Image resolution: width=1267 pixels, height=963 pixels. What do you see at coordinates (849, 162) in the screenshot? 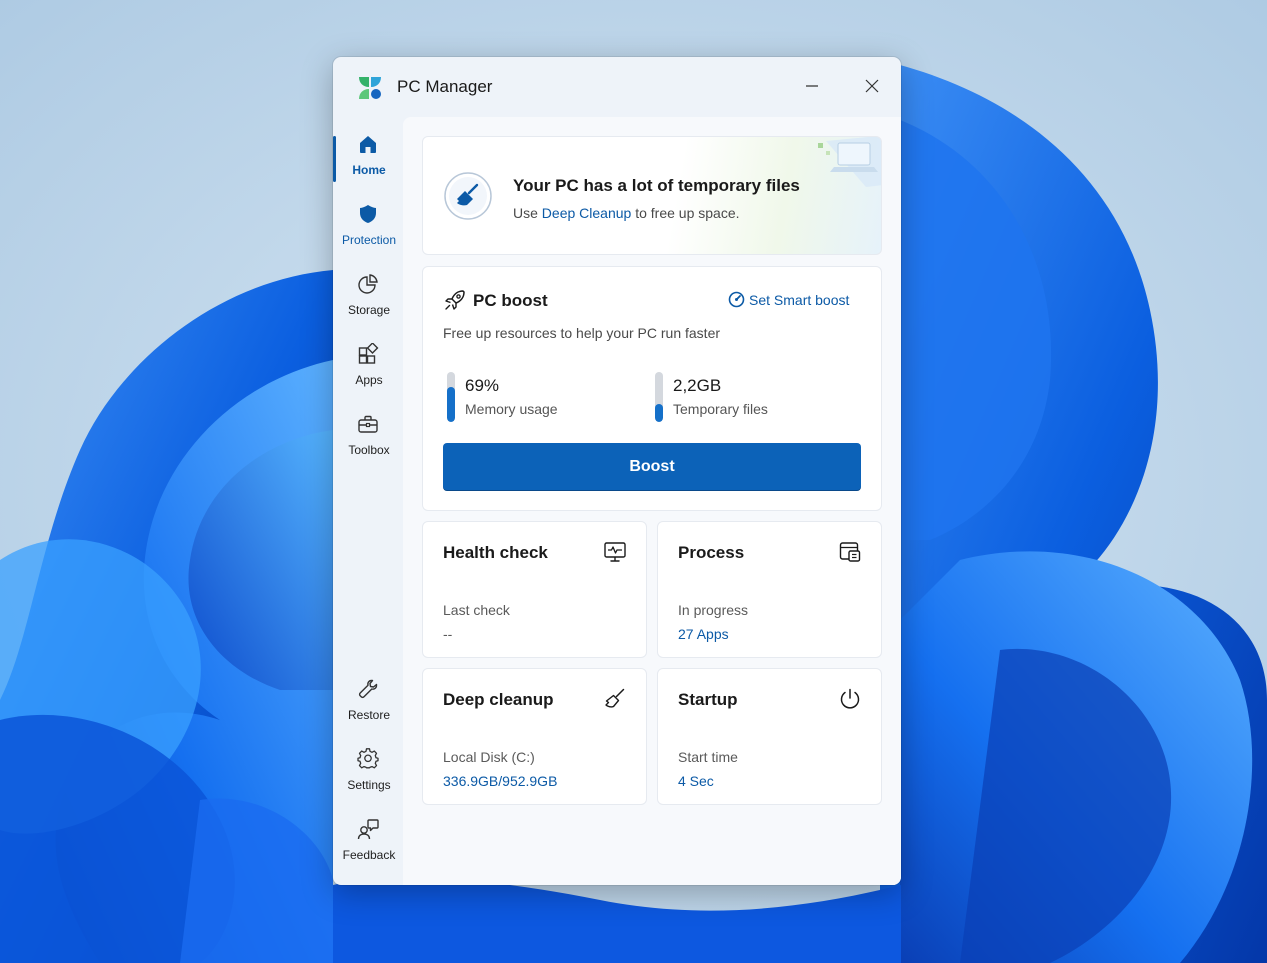
I see `laptop-illustration-icon` at bounding box center [849, 162].